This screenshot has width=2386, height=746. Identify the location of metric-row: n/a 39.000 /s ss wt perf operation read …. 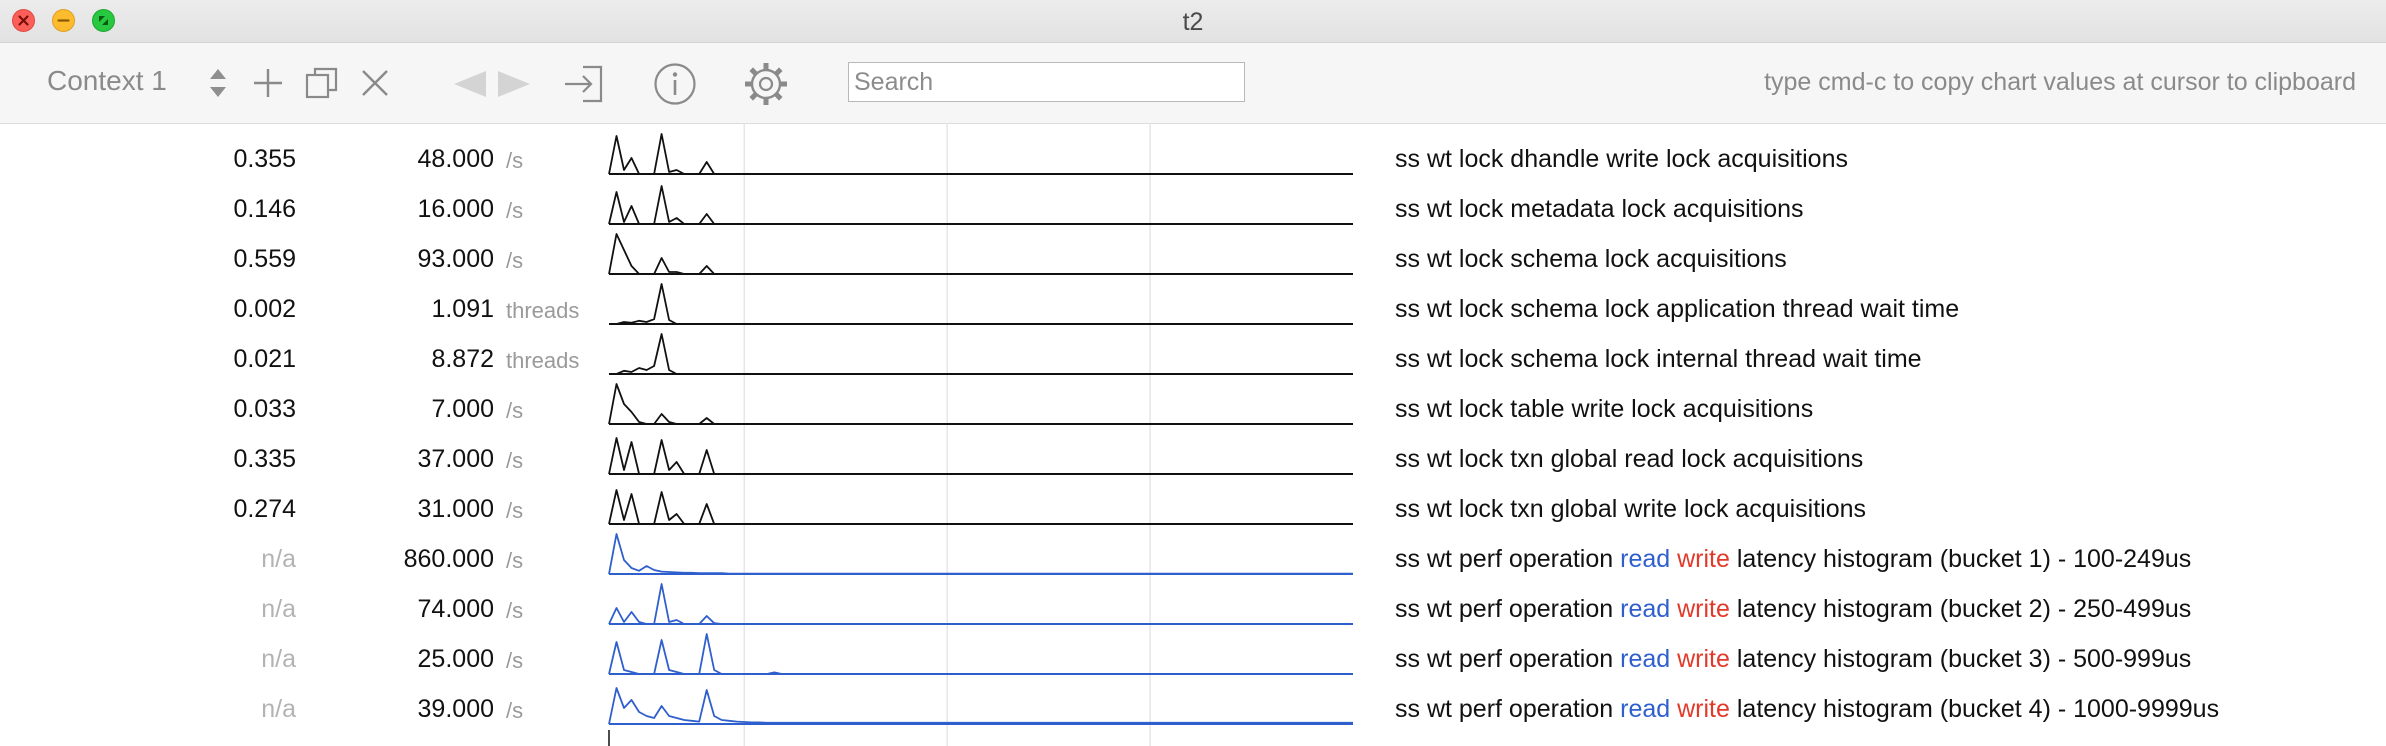
(1193, 709).